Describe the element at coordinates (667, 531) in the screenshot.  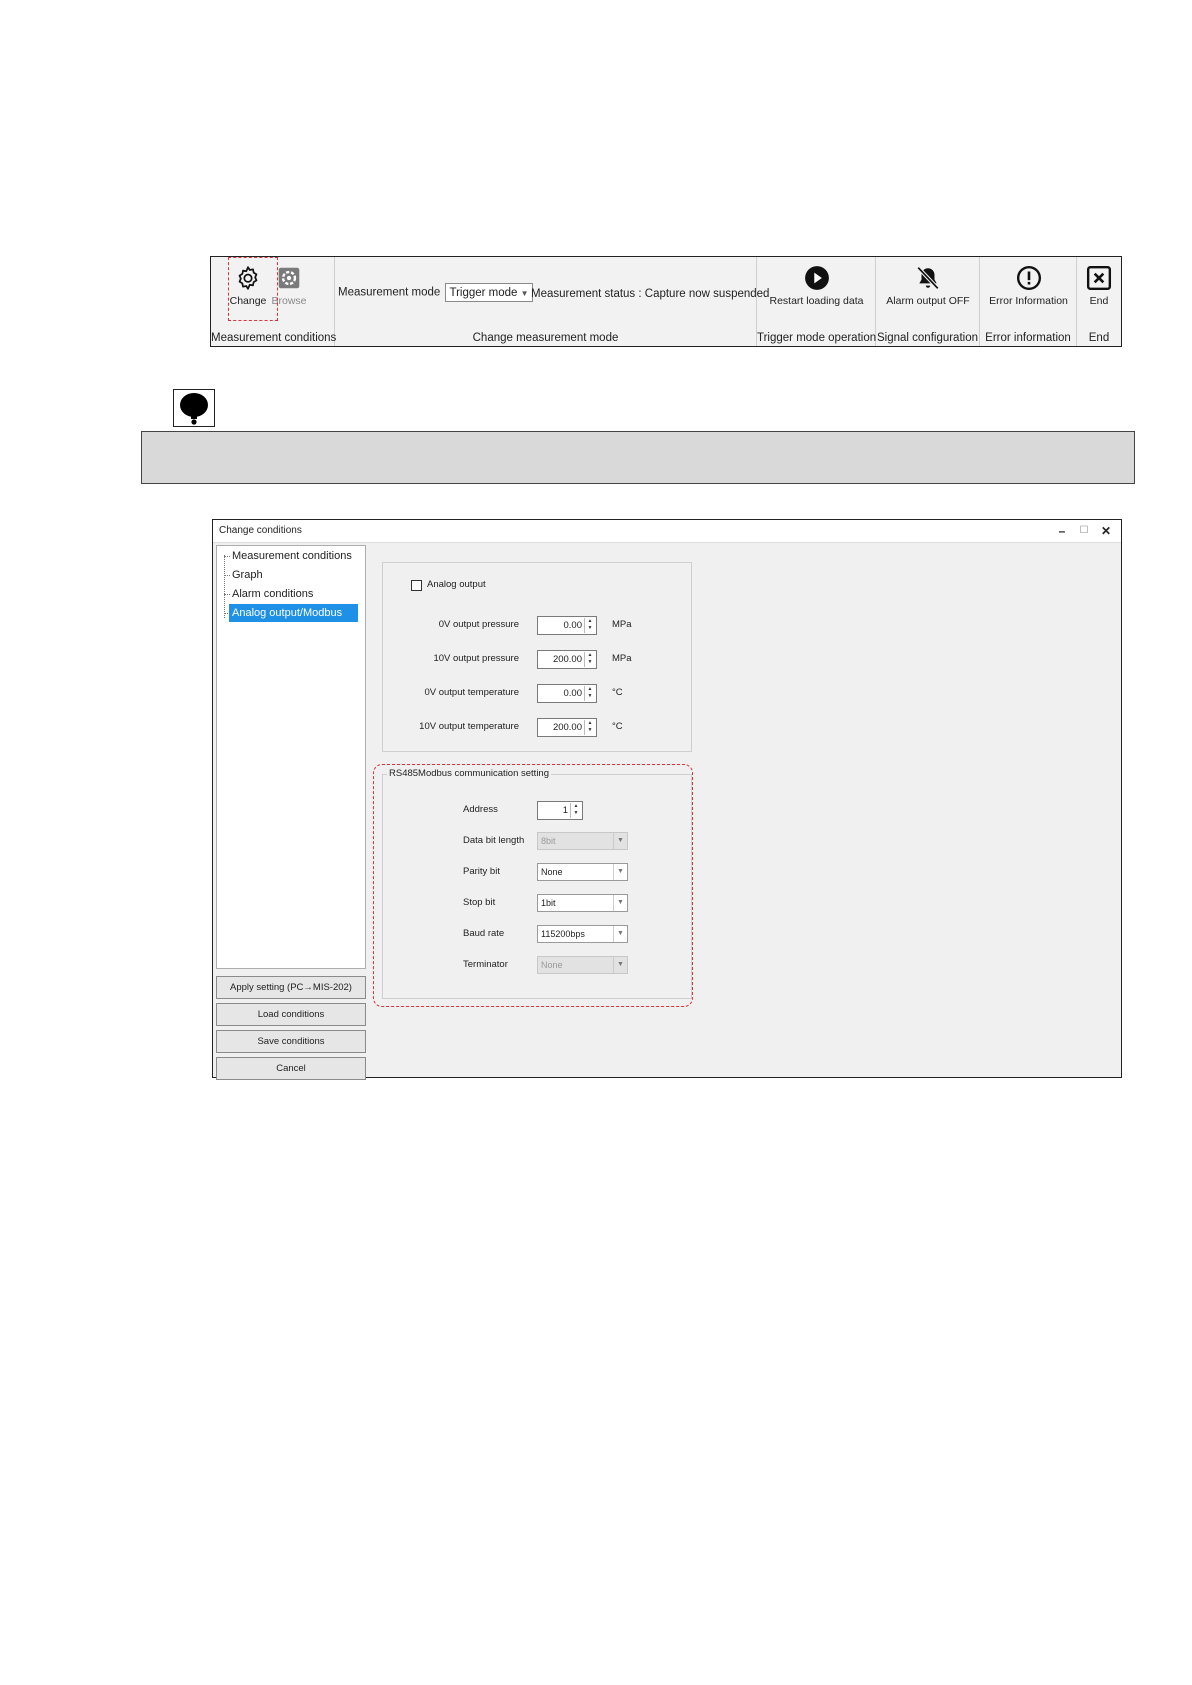
I see `dialog-titlebar: Change conditions – ☐ ✕` at that location.